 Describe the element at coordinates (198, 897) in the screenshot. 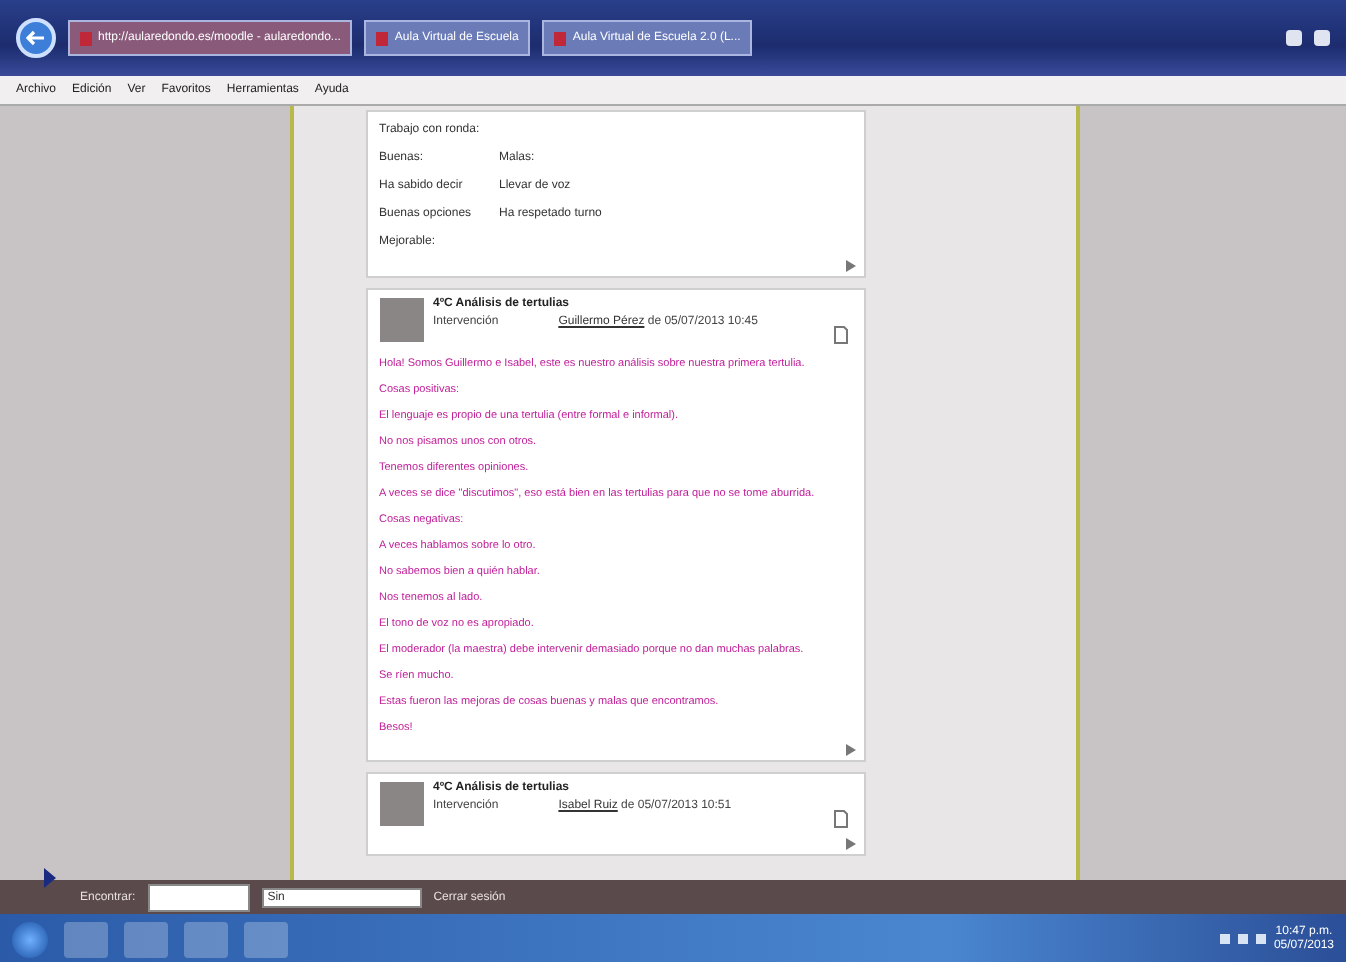

I see `find-field` at that location.